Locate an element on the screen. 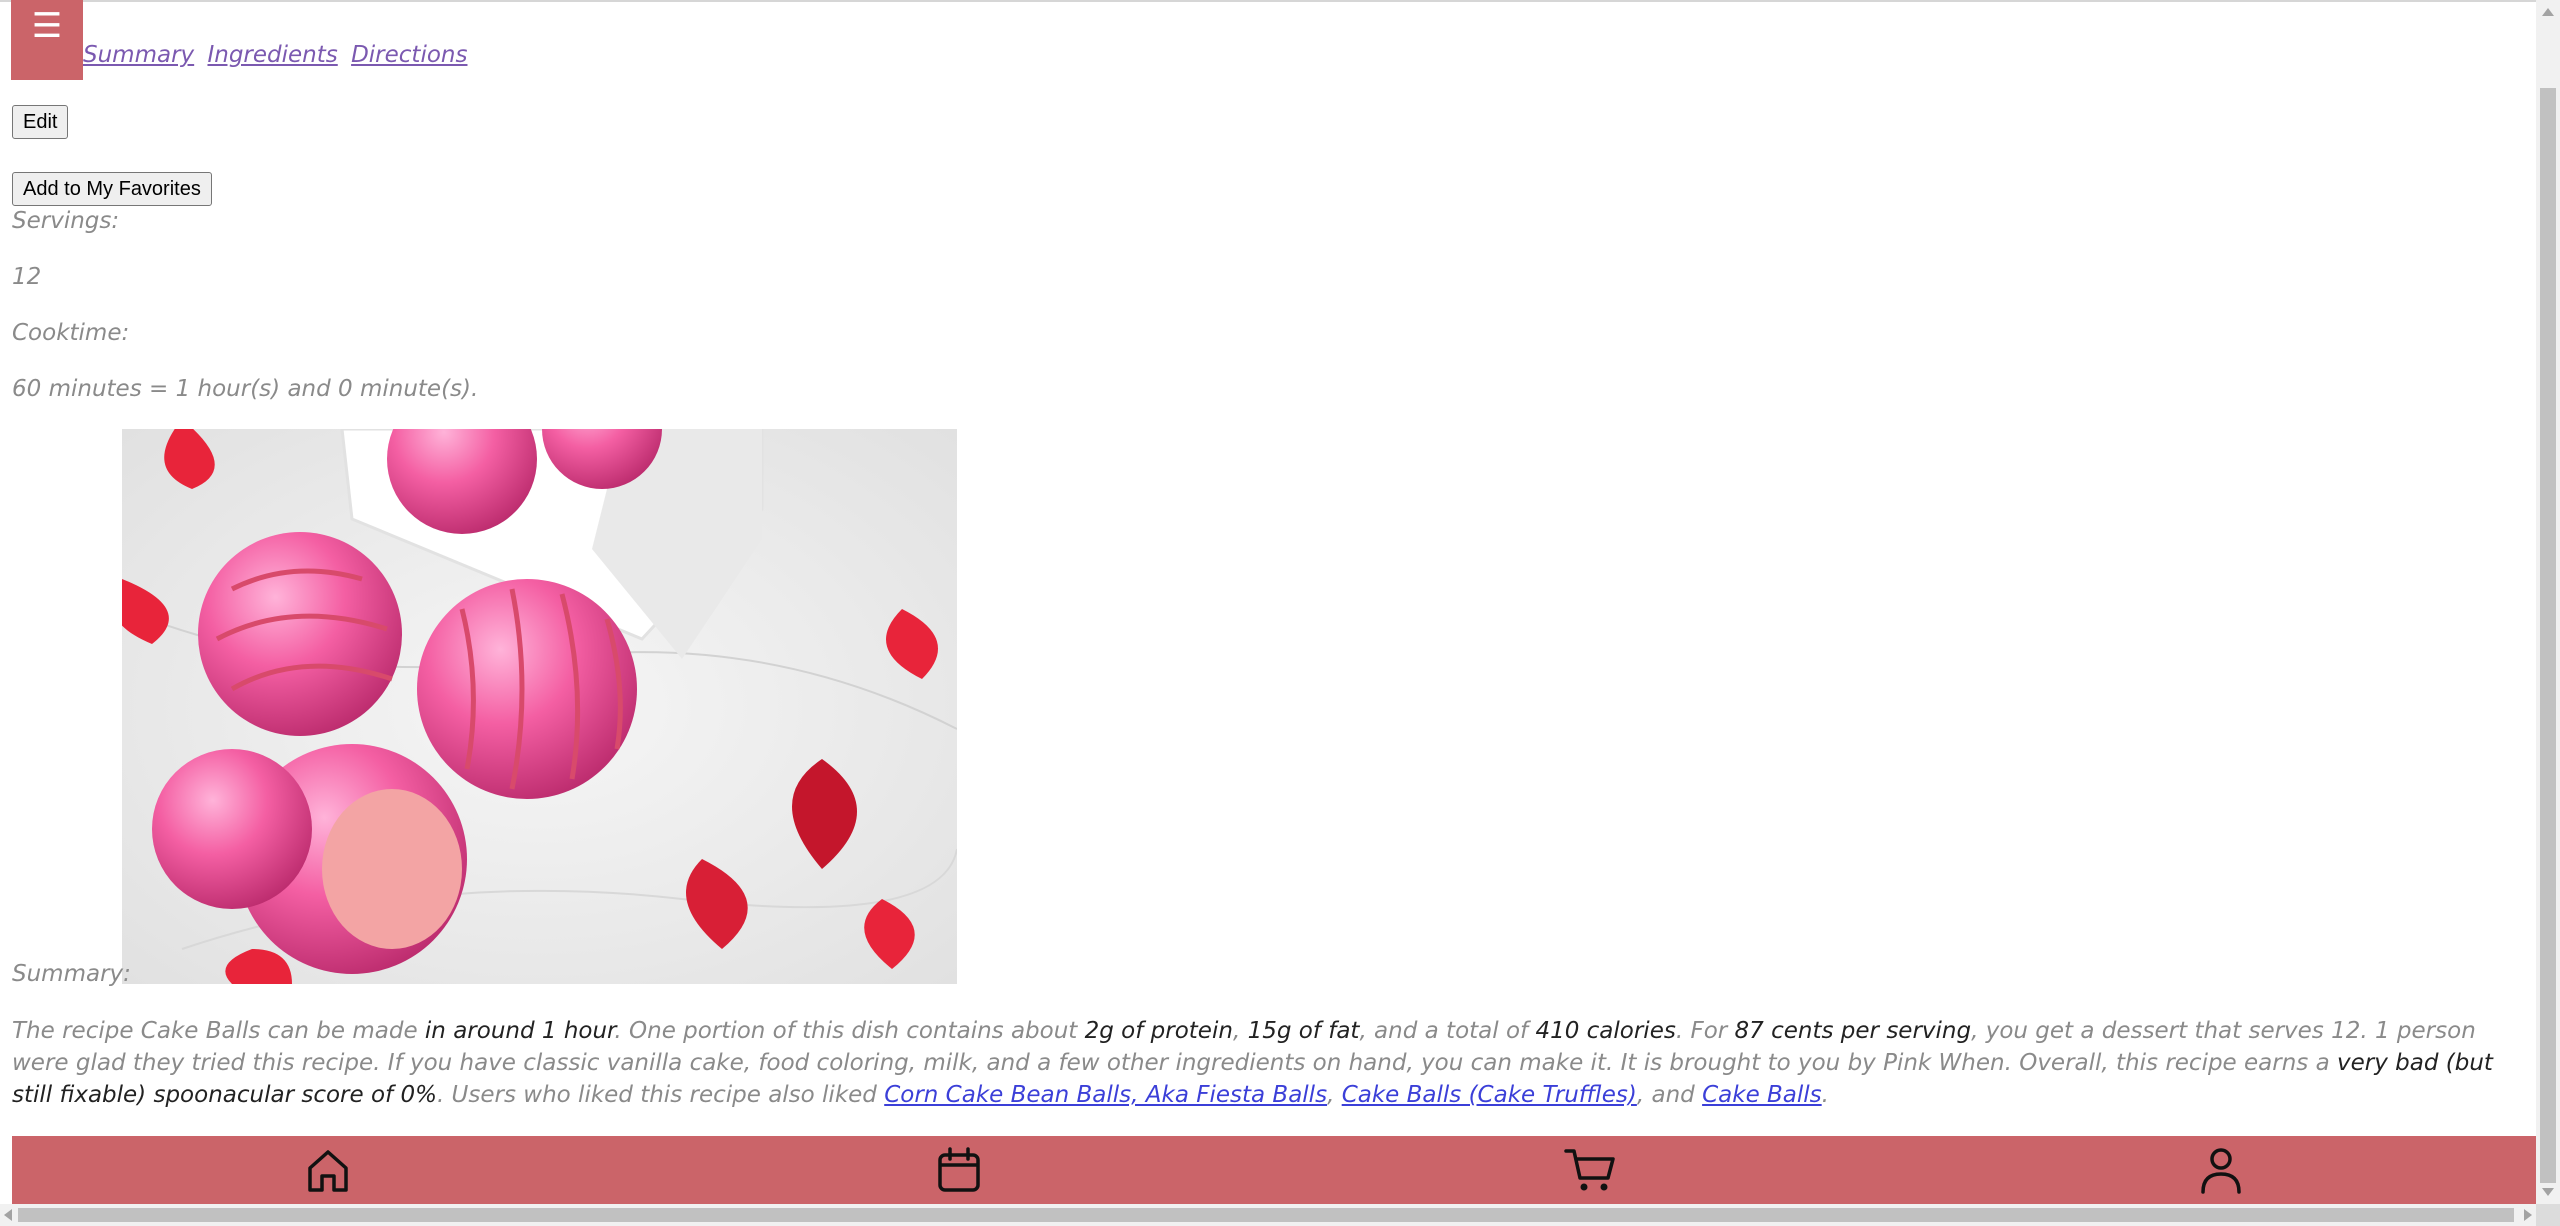 This screenshot has width=2560, height=1226. recipe-tabs: Summary Ingredients Directions is located at coordinates (278, 55).